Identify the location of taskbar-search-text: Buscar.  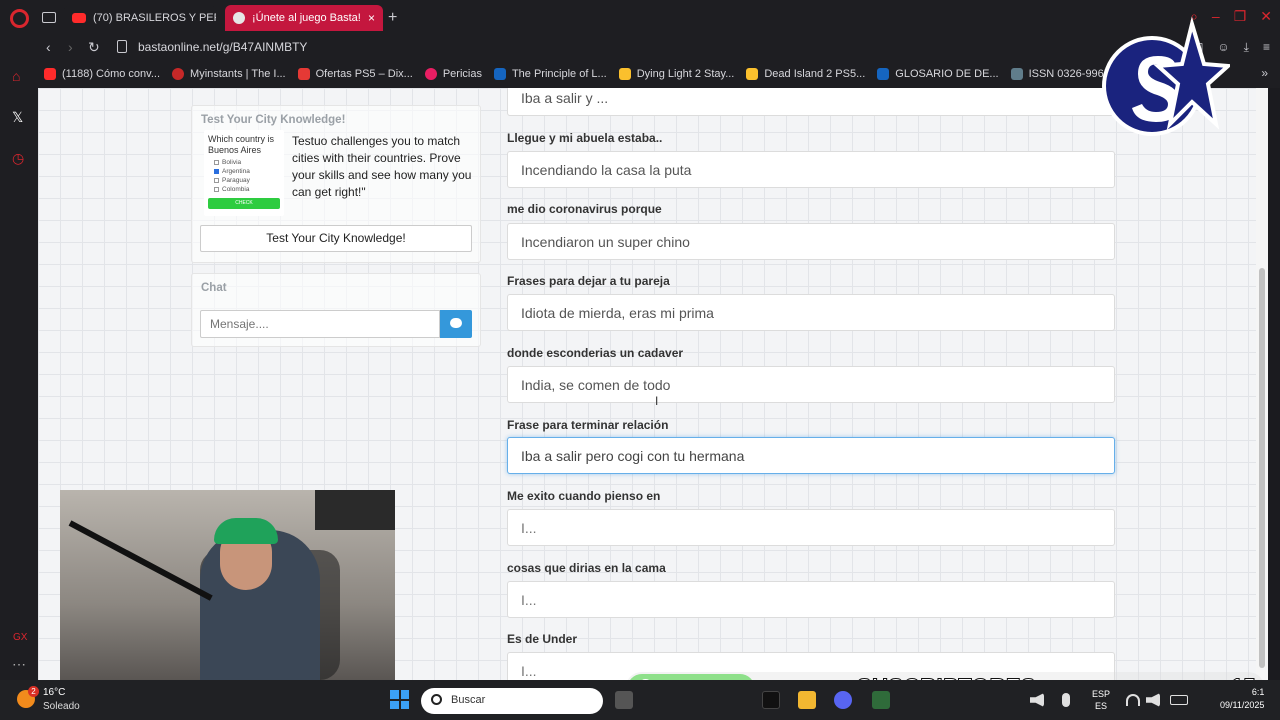
(468, 700).